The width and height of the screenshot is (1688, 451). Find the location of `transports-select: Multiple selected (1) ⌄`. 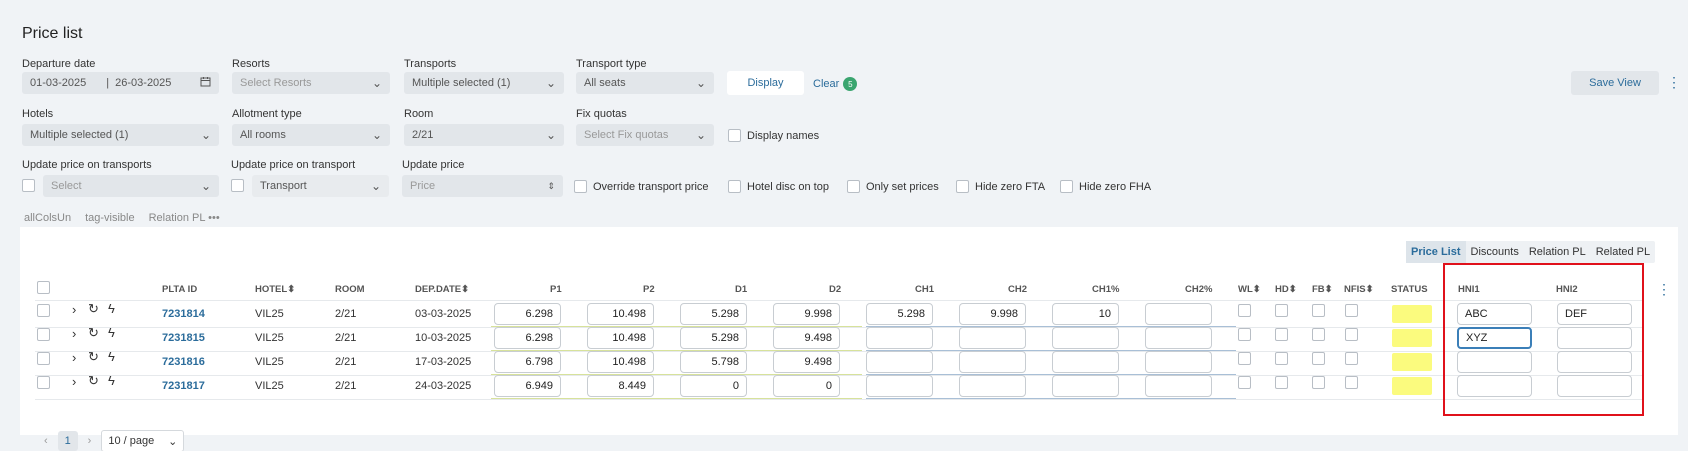

transports-select: Multiple selected (1) ⌄ is located at coordinates (484, 83).